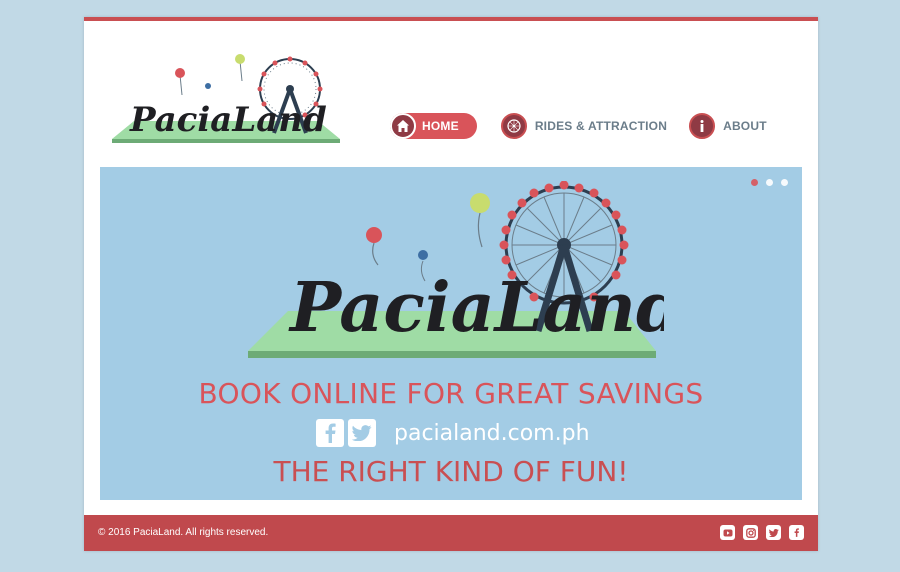  What do you see at coordinates (228, 120) in the screenshot?
I see `logo-wordmark: PaciaLand` at bounding box center [228, 120].